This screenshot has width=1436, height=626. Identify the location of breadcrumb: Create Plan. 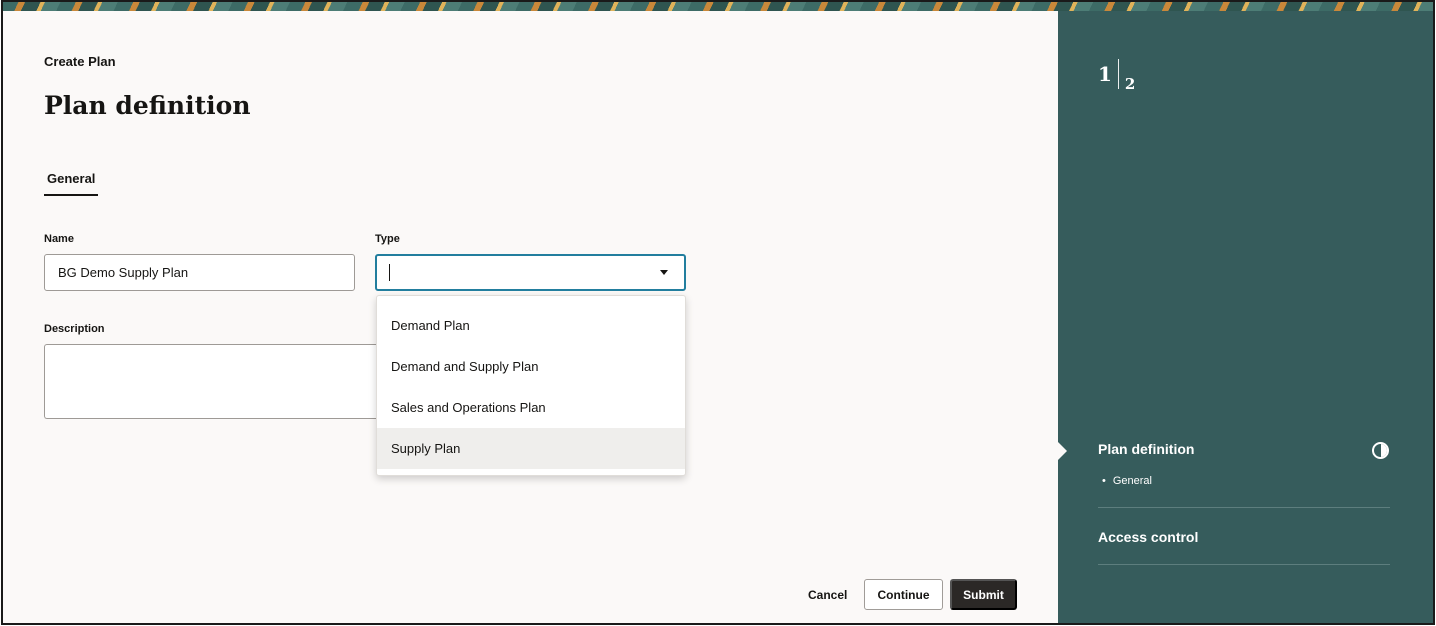
(80, 61).